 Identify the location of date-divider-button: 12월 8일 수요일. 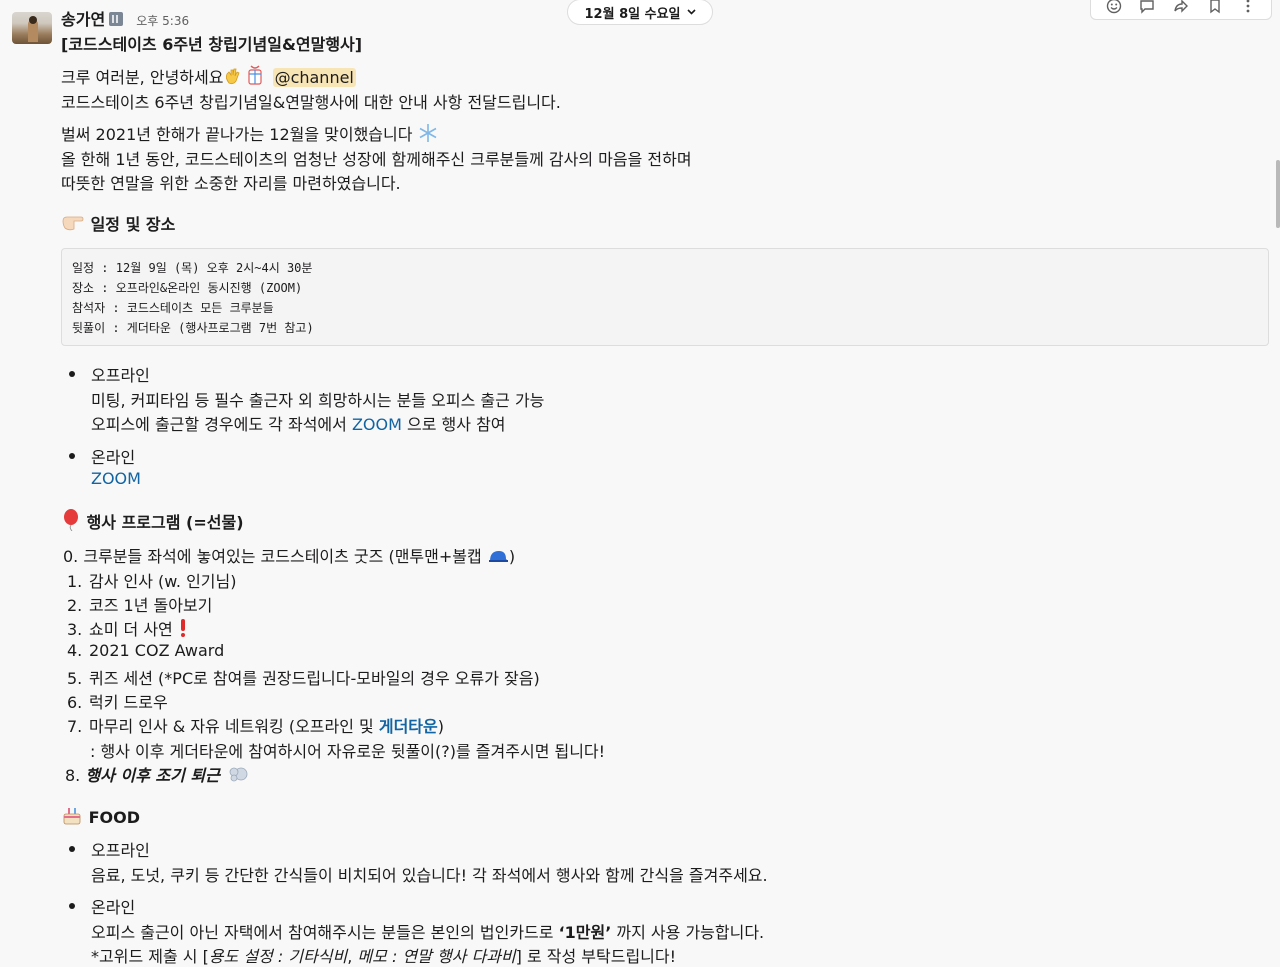
(640, 12).